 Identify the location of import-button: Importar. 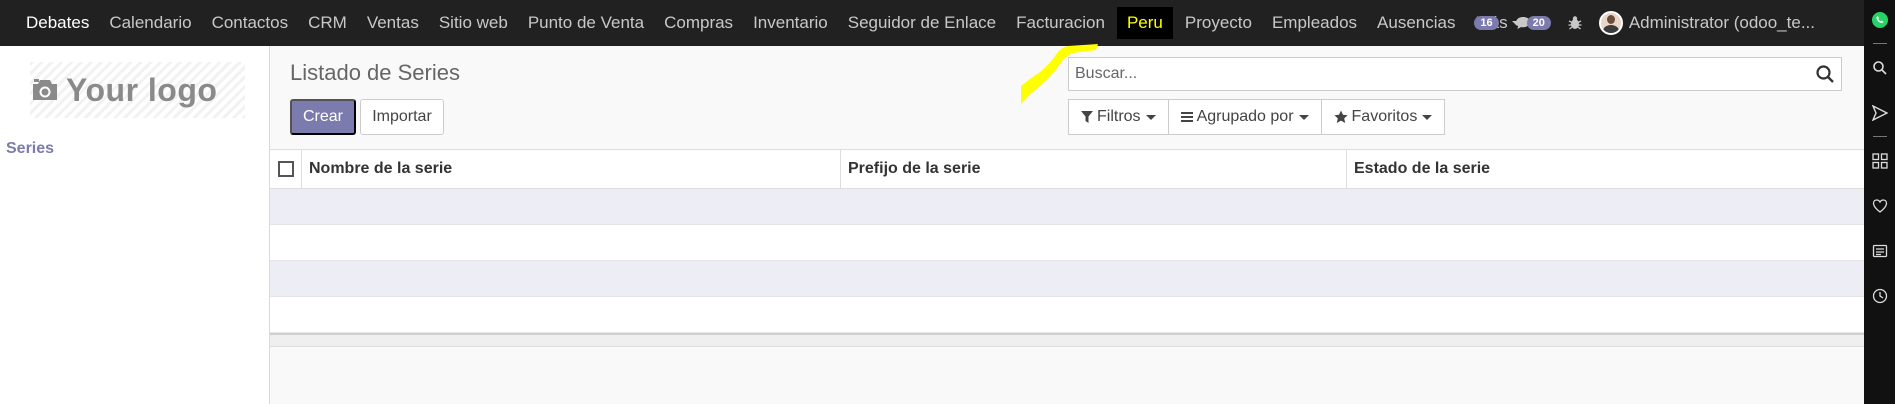
(402, 117).